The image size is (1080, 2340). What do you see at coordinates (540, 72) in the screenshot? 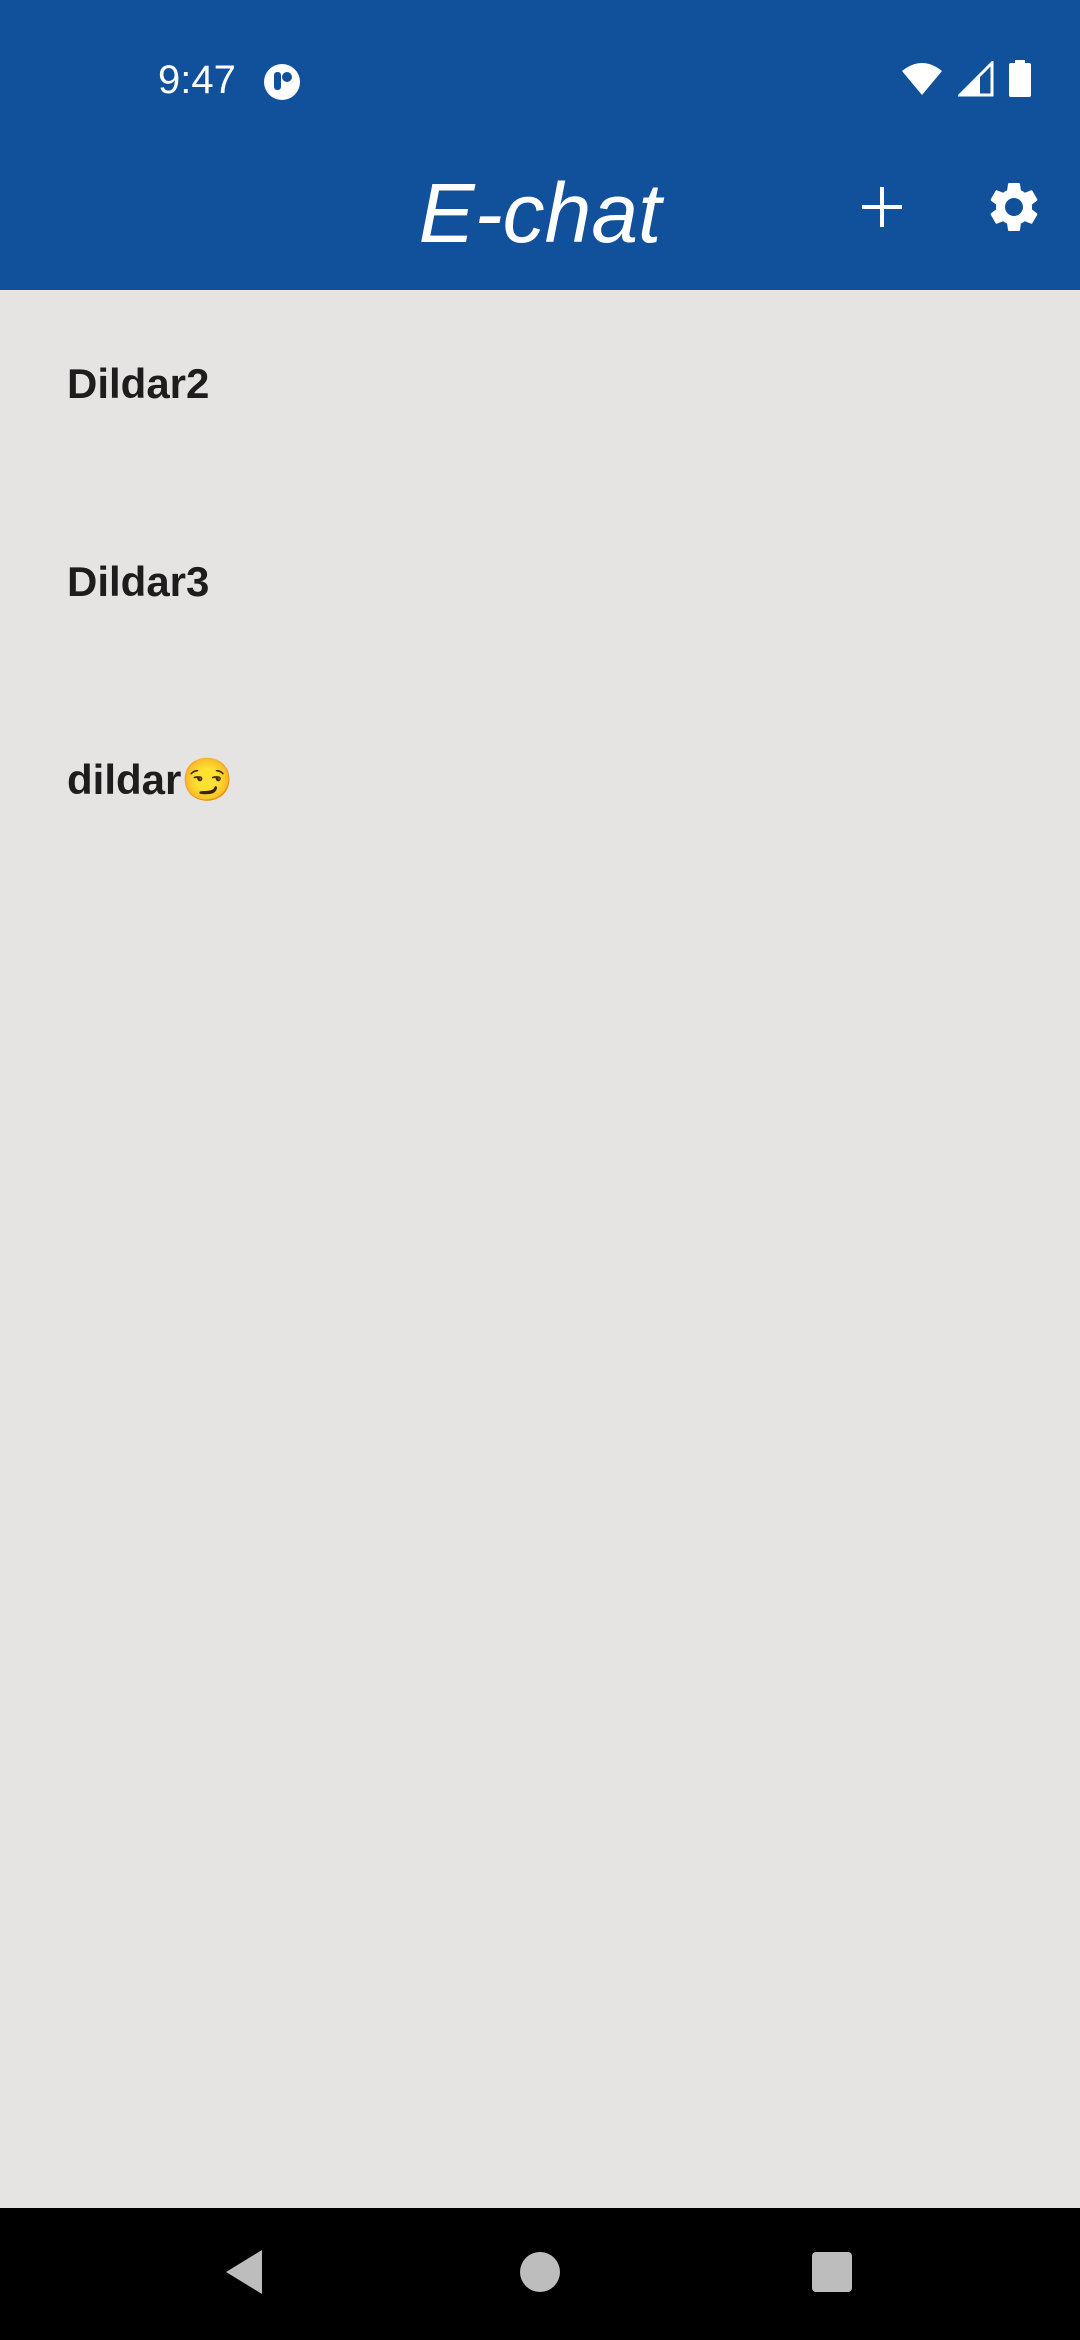
I see `status-bar: 9:47` at bounding box center [540, 72].